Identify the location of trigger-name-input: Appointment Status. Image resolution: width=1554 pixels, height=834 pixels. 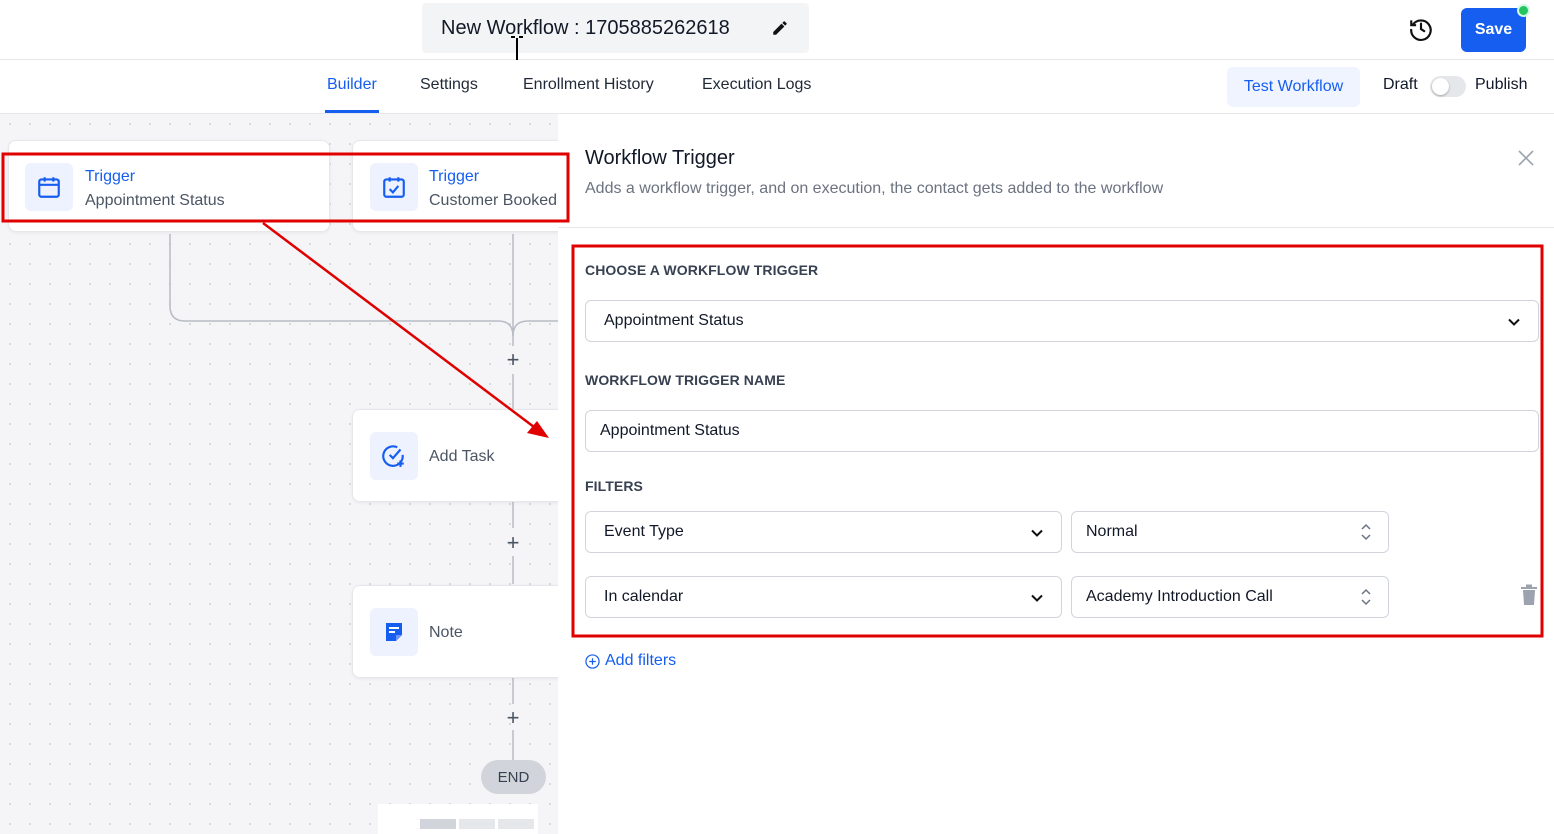
(1062, 431).